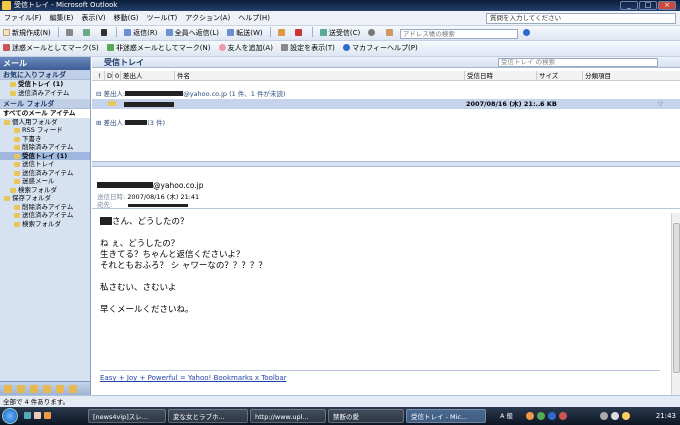 This screenshot has height=425, width=680. What do you see at coordinates (299, 33) in the screenshot?
I see `flag-button` at bounding box center [299, 33].